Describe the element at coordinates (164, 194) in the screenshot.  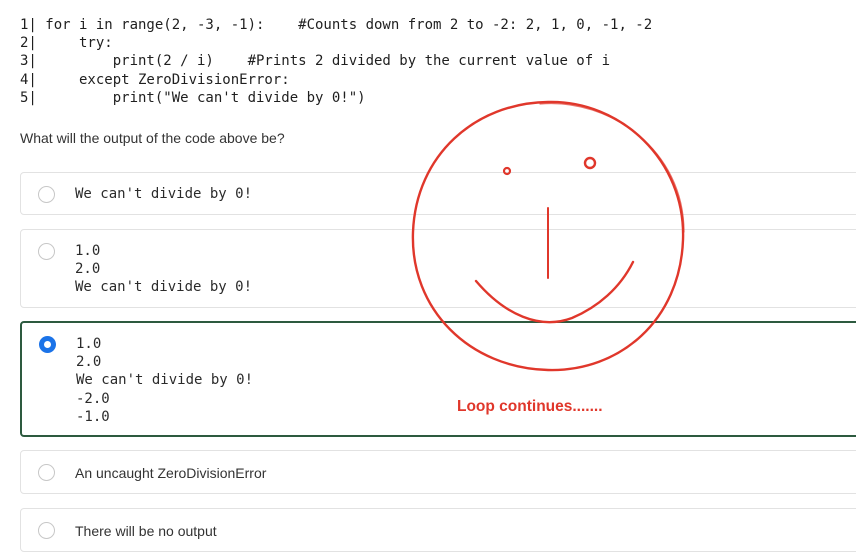
I see `option-label: We can't divide by 0!` at that location.